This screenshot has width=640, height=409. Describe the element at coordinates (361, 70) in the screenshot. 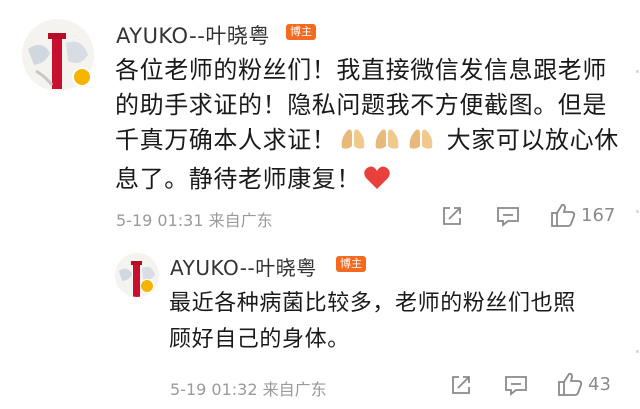

I see `comment-line: 各位老师的粉丝们！我直接微信发信息跟老师` at that location.